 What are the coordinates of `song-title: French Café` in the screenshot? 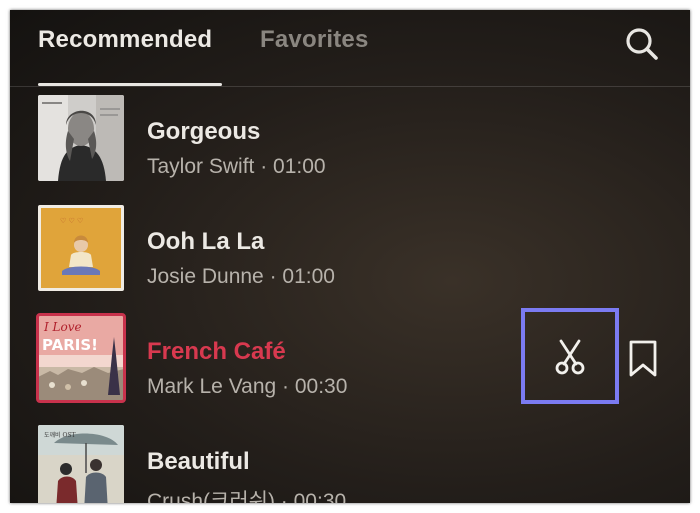 It's located at (216, 351).